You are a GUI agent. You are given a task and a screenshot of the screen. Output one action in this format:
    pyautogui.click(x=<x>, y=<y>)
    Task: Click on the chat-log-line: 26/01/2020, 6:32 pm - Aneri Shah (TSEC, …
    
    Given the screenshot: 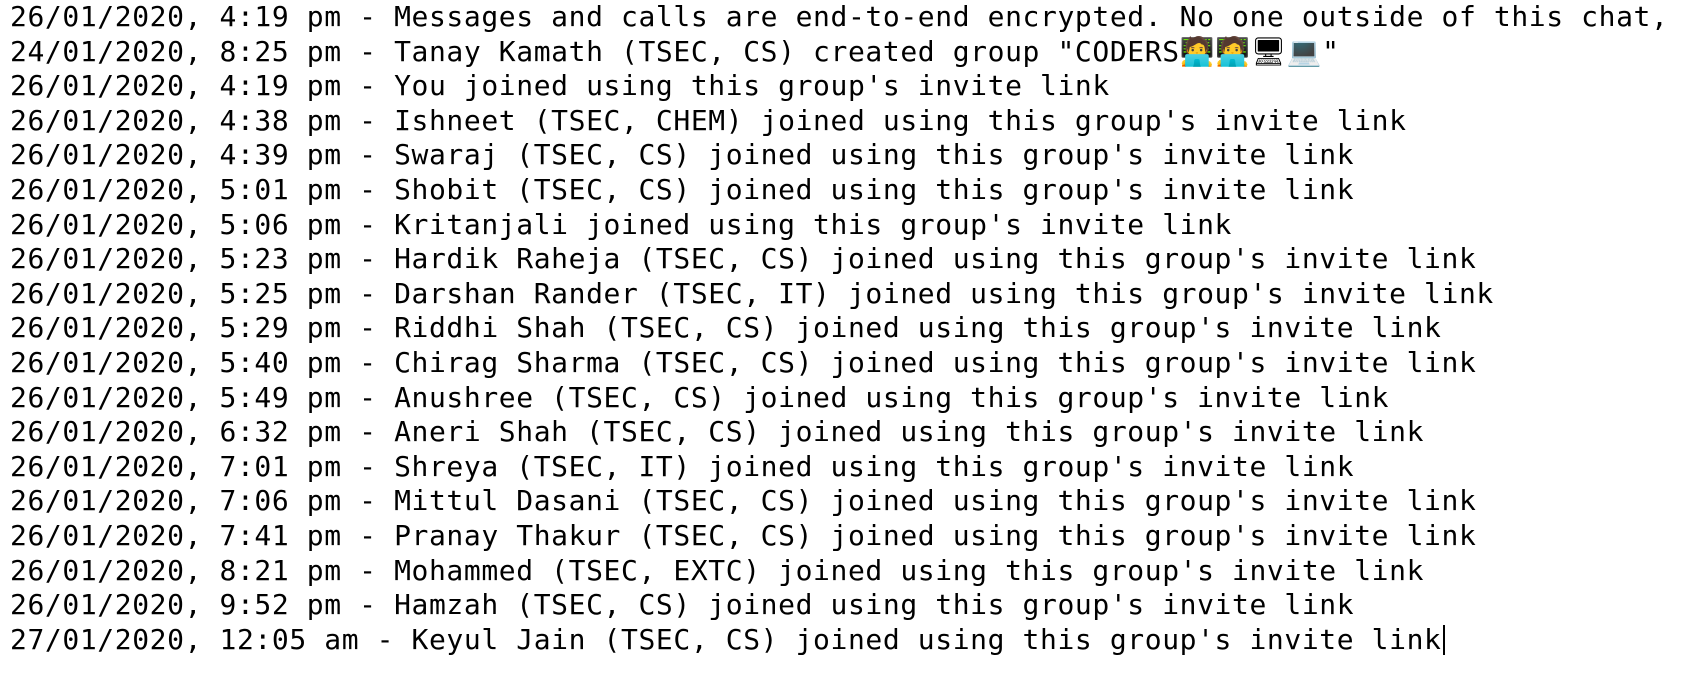 What is the action you would take?
    pyautogui.click(x=717, y=432)
    